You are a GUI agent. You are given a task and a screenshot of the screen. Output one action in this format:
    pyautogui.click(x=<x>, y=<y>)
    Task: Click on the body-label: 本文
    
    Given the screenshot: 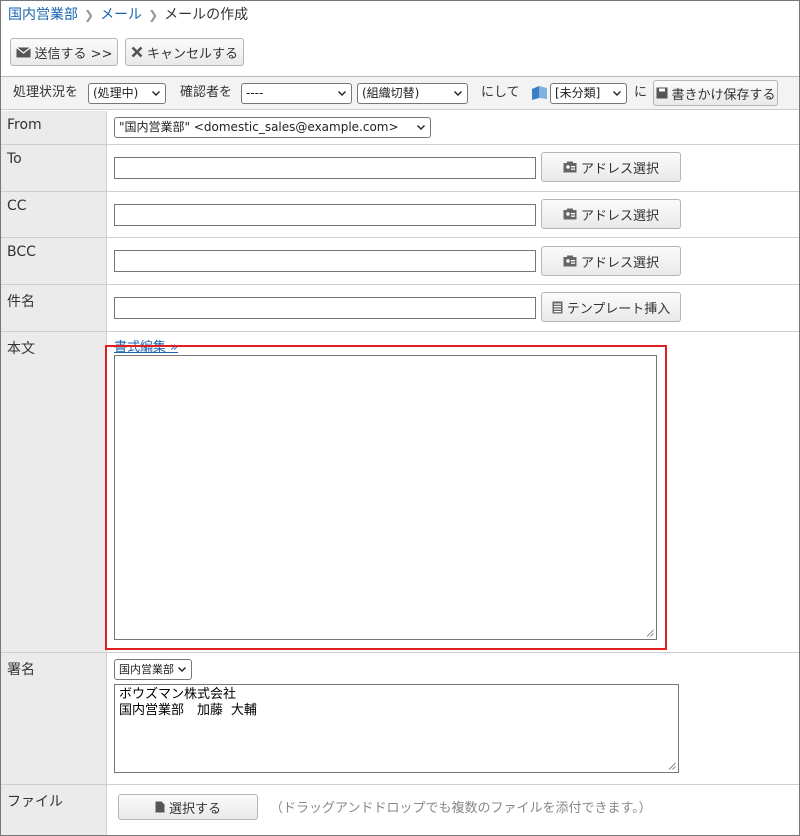 What is the action you would take?
    pyautogui.click(x=54, y=492)
    